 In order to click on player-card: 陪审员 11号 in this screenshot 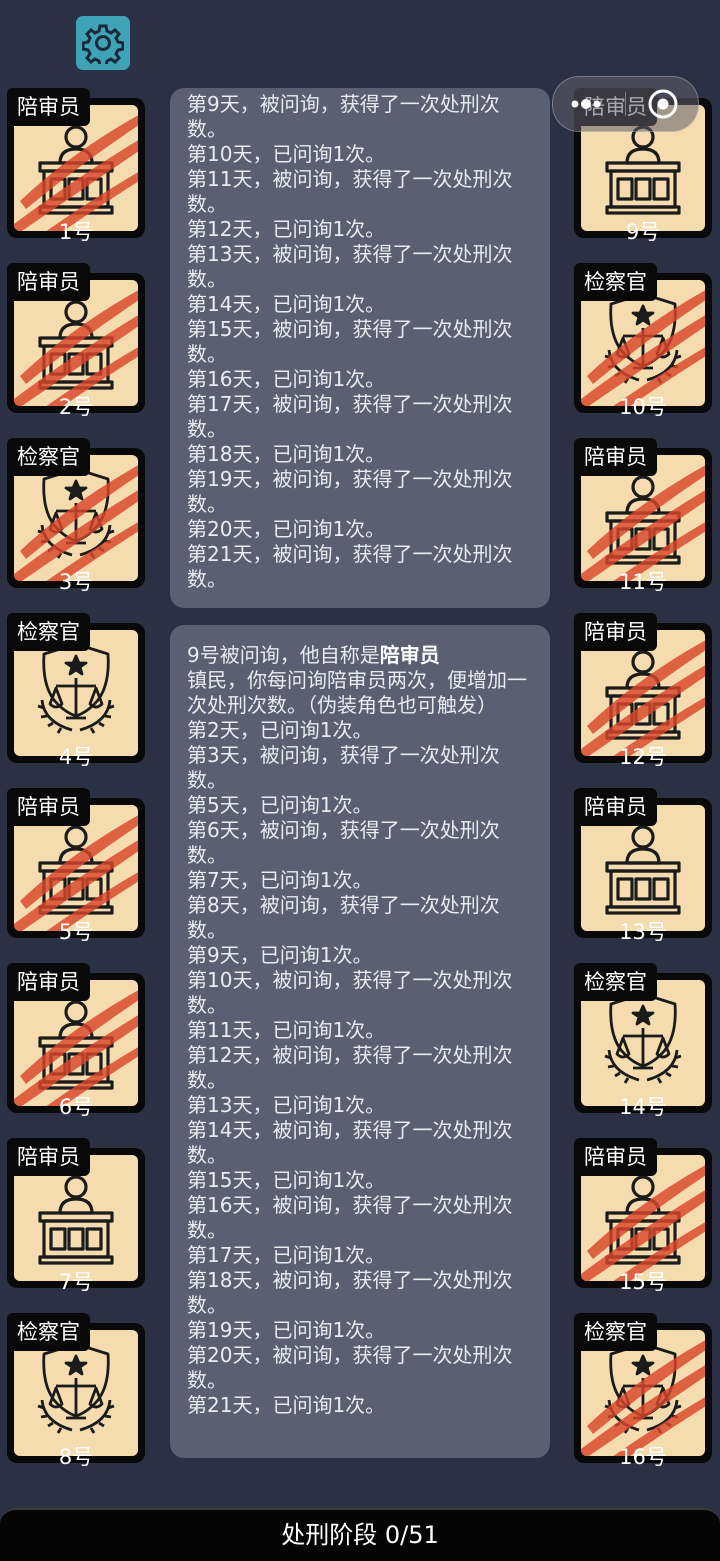, I will do `click(643, 516)`.